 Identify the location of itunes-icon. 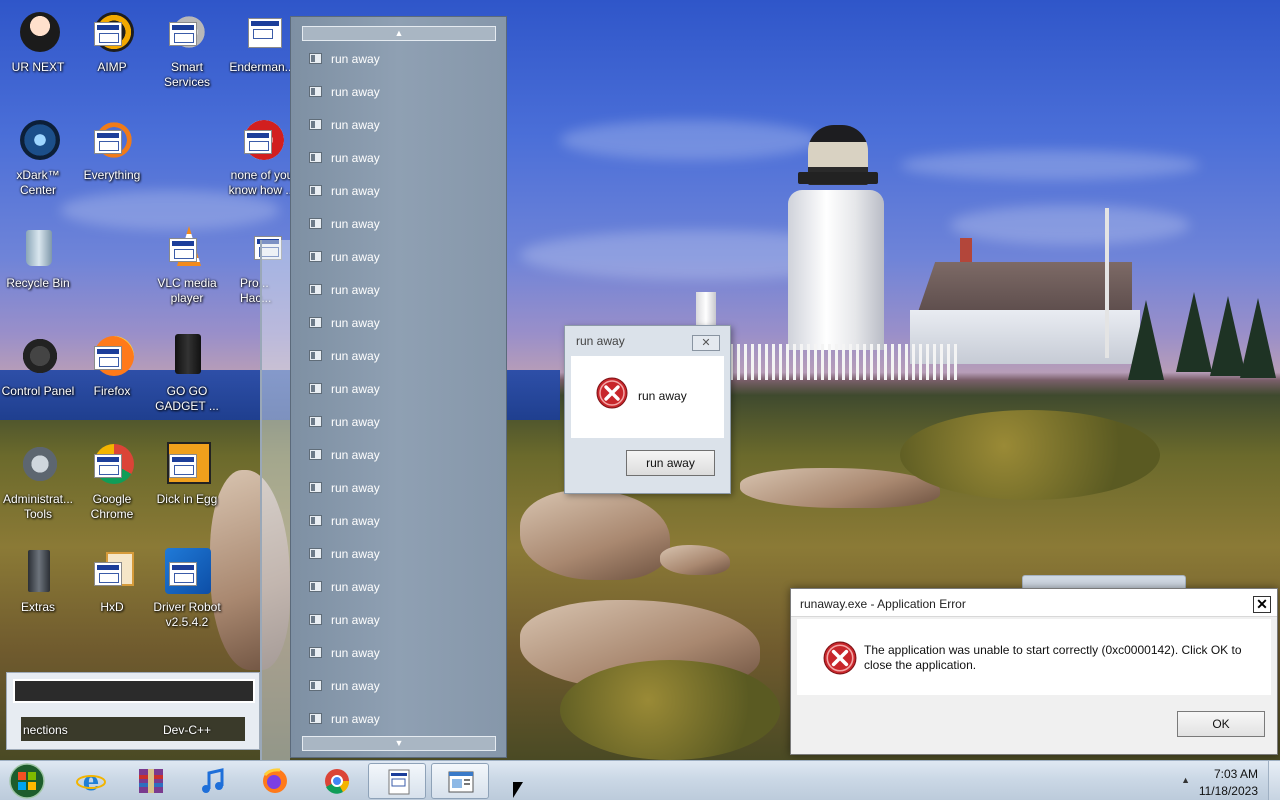
(213, 780).